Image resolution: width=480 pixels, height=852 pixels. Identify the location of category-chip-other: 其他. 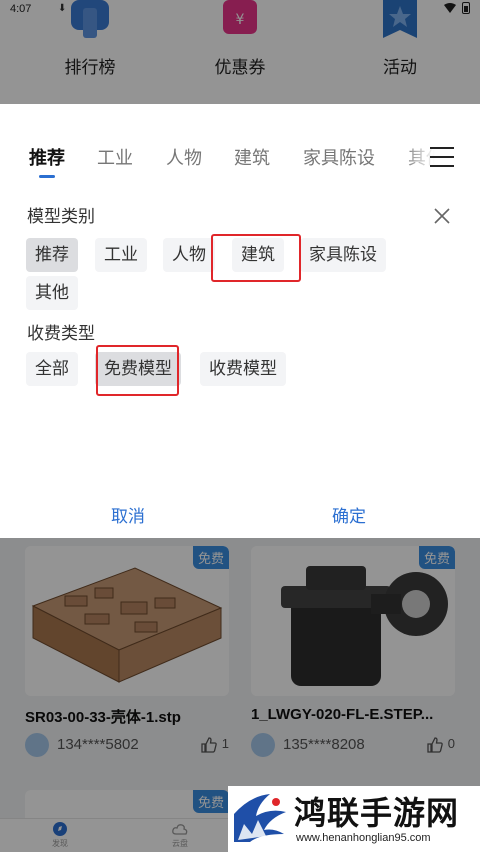
(52, 293).